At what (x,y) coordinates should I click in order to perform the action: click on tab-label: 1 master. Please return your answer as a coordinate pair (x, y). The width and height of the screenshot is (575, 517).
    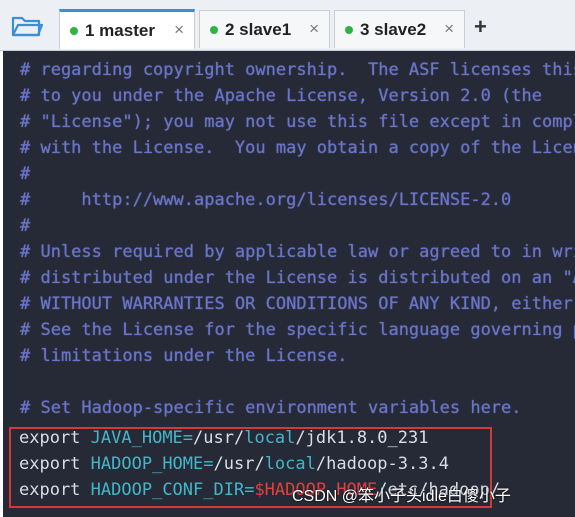
    Looking at the image, I should click on (120, 30).